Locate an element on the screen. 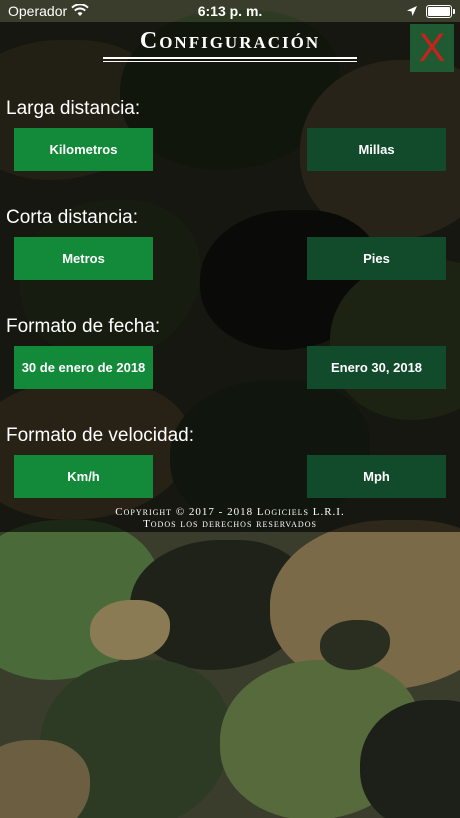  date-format-month-first-button: Enero 30, 2018 is located at coordinates (376, 367).